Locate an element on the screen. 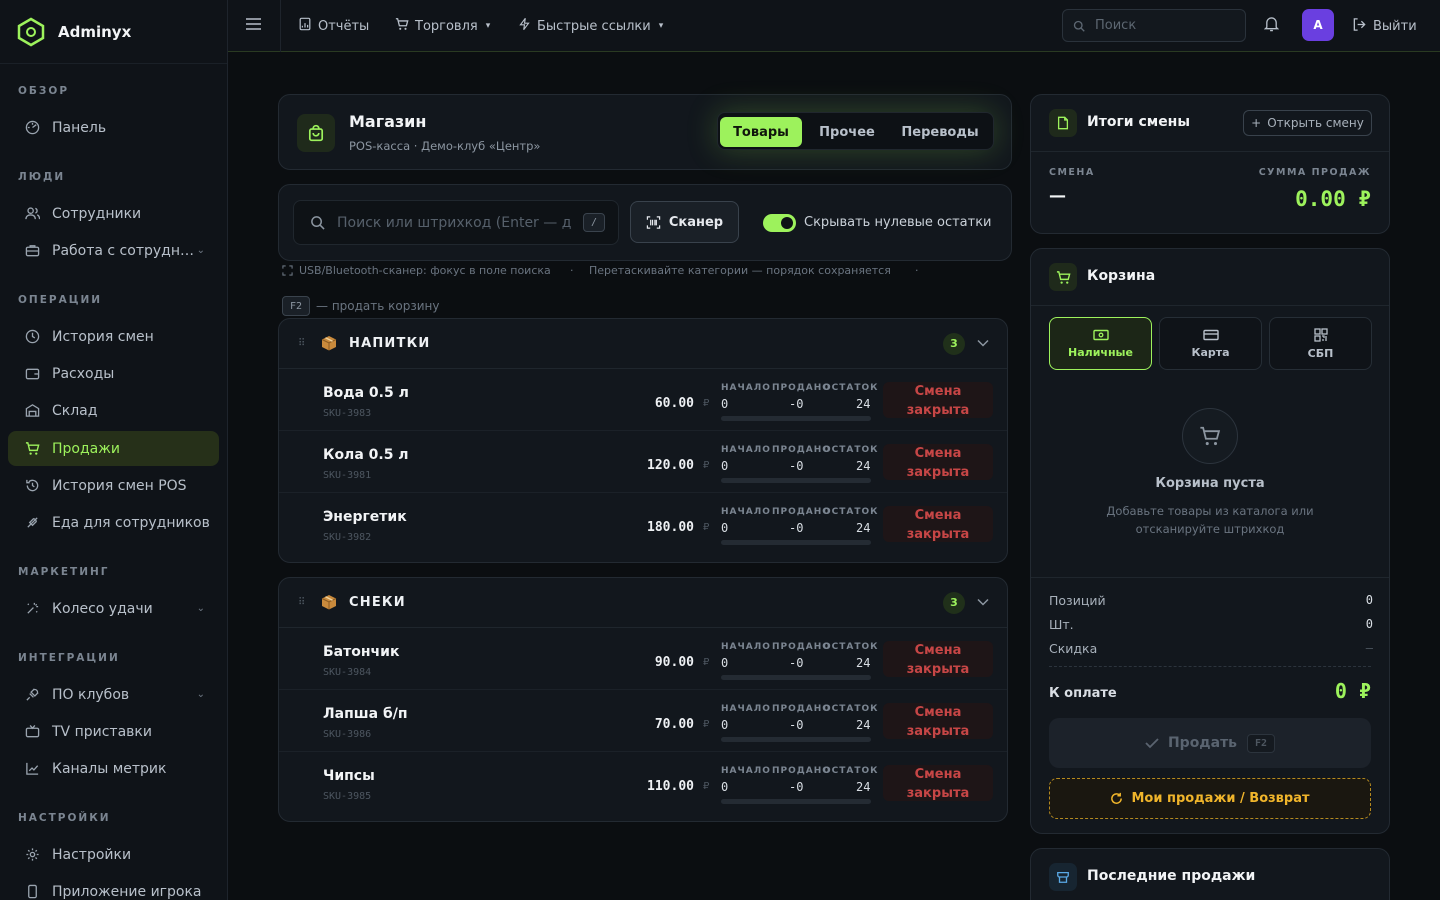 This screenshot has width=1440, height=900. positions-label: Позиций is located at coordinates (1077, 600).